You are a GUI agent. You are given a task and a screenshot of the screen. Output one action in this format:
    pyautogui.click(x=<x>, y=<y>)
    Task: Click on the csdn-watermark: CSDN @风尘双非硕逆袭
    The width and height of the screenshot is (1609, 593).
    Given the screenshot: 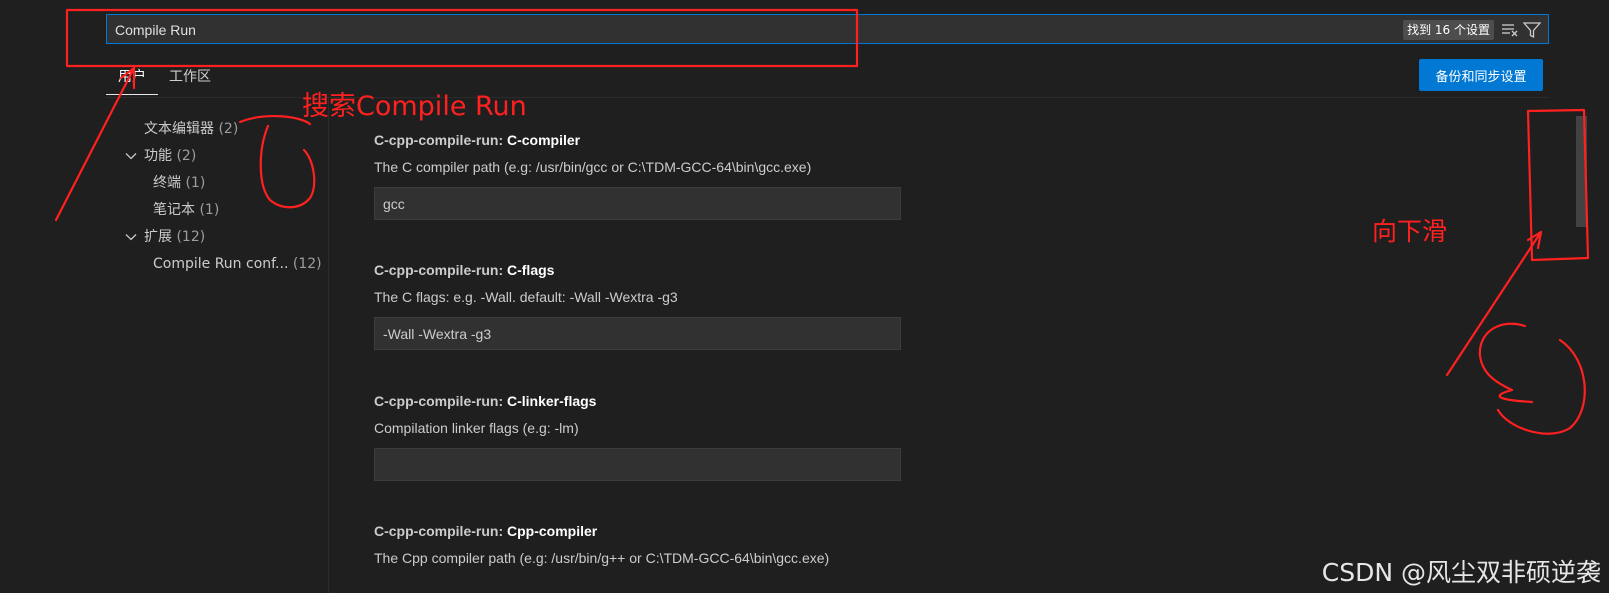 What is the action you would take?
    pyautogui.click(x=1461, y=572)
    